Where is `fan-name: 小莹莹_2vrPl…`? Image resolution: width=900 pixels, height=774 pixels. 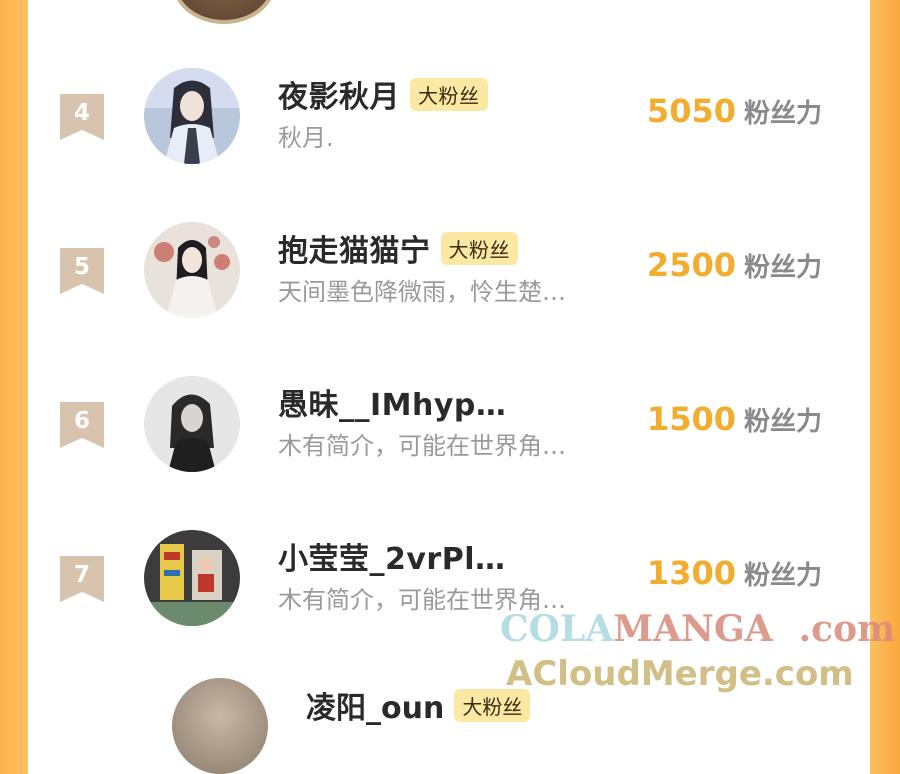 fan-name: 小莹莹_2vrPl… is located at coordinates (392, 559).